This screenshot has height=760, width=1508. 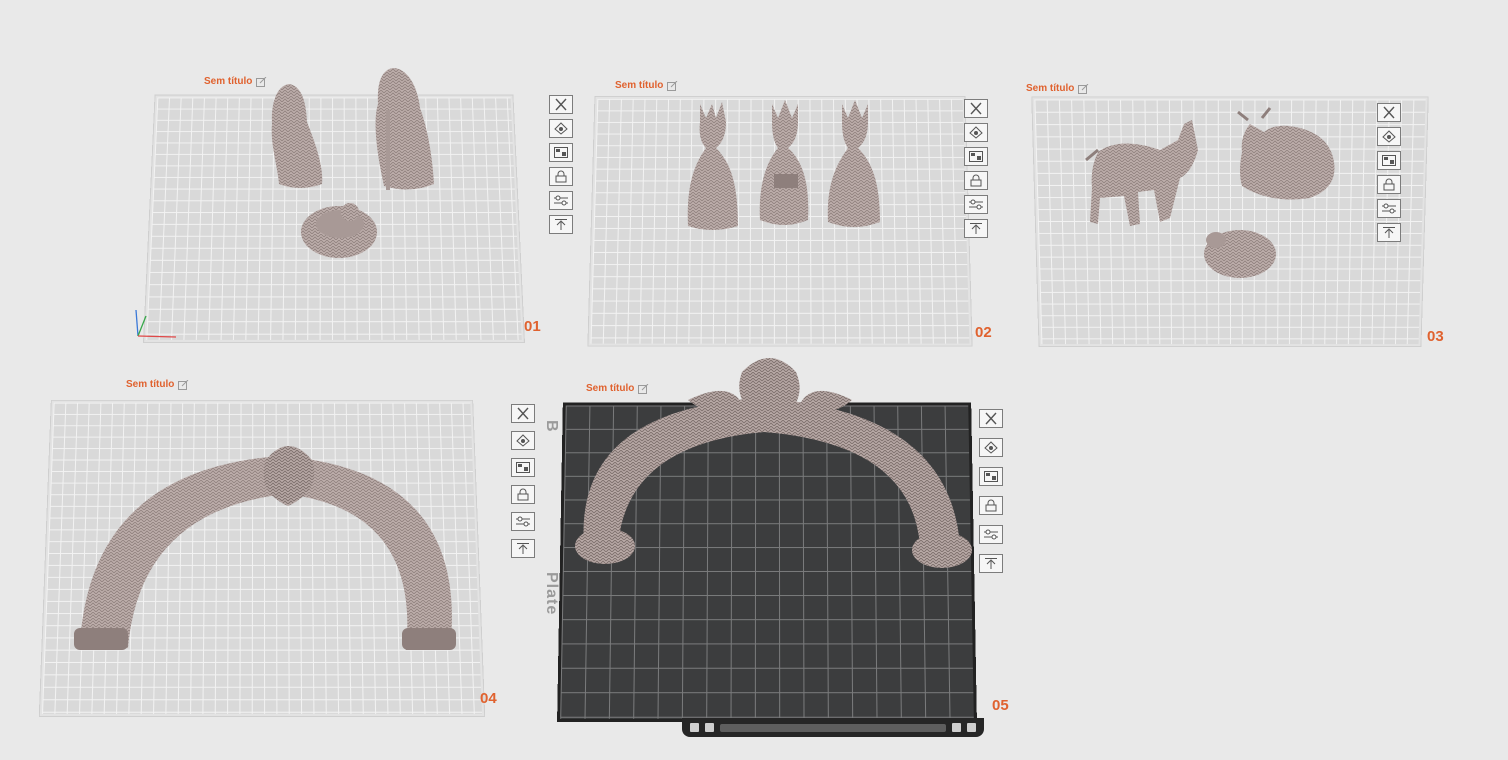 I want to click on build-plate-label: Plate, so click(x=551, y=594).